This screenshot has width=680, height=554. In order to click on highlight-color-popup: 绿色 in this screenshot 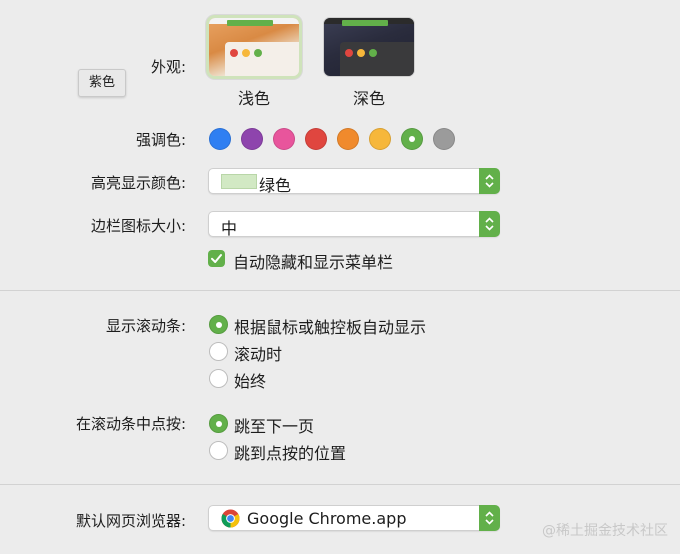, I will do `click(354, 181)`.